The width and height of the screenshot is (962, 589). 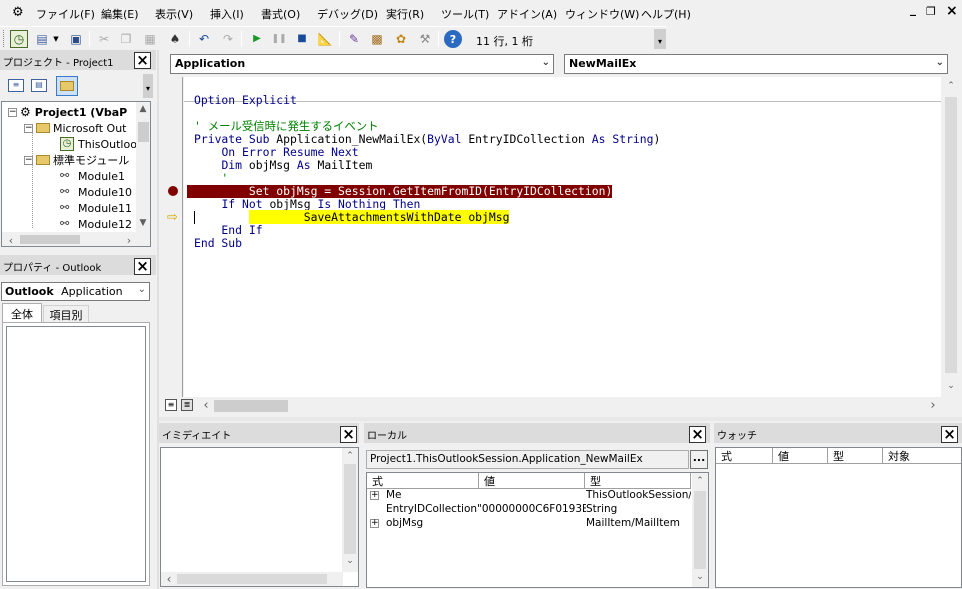 I want to click on locals-close-icon: ×, so click(x=697, y=434).